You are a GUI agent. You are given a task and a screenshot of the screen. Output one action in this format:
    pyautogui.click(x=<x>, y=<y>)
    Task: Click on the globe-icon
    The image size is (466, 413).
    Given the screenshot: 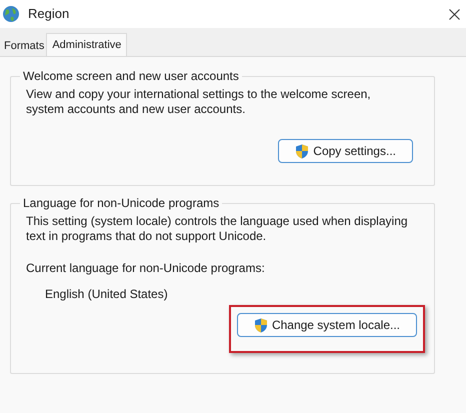 What is the action you would take?
    pyautogui.click(x=11, y=14)
    